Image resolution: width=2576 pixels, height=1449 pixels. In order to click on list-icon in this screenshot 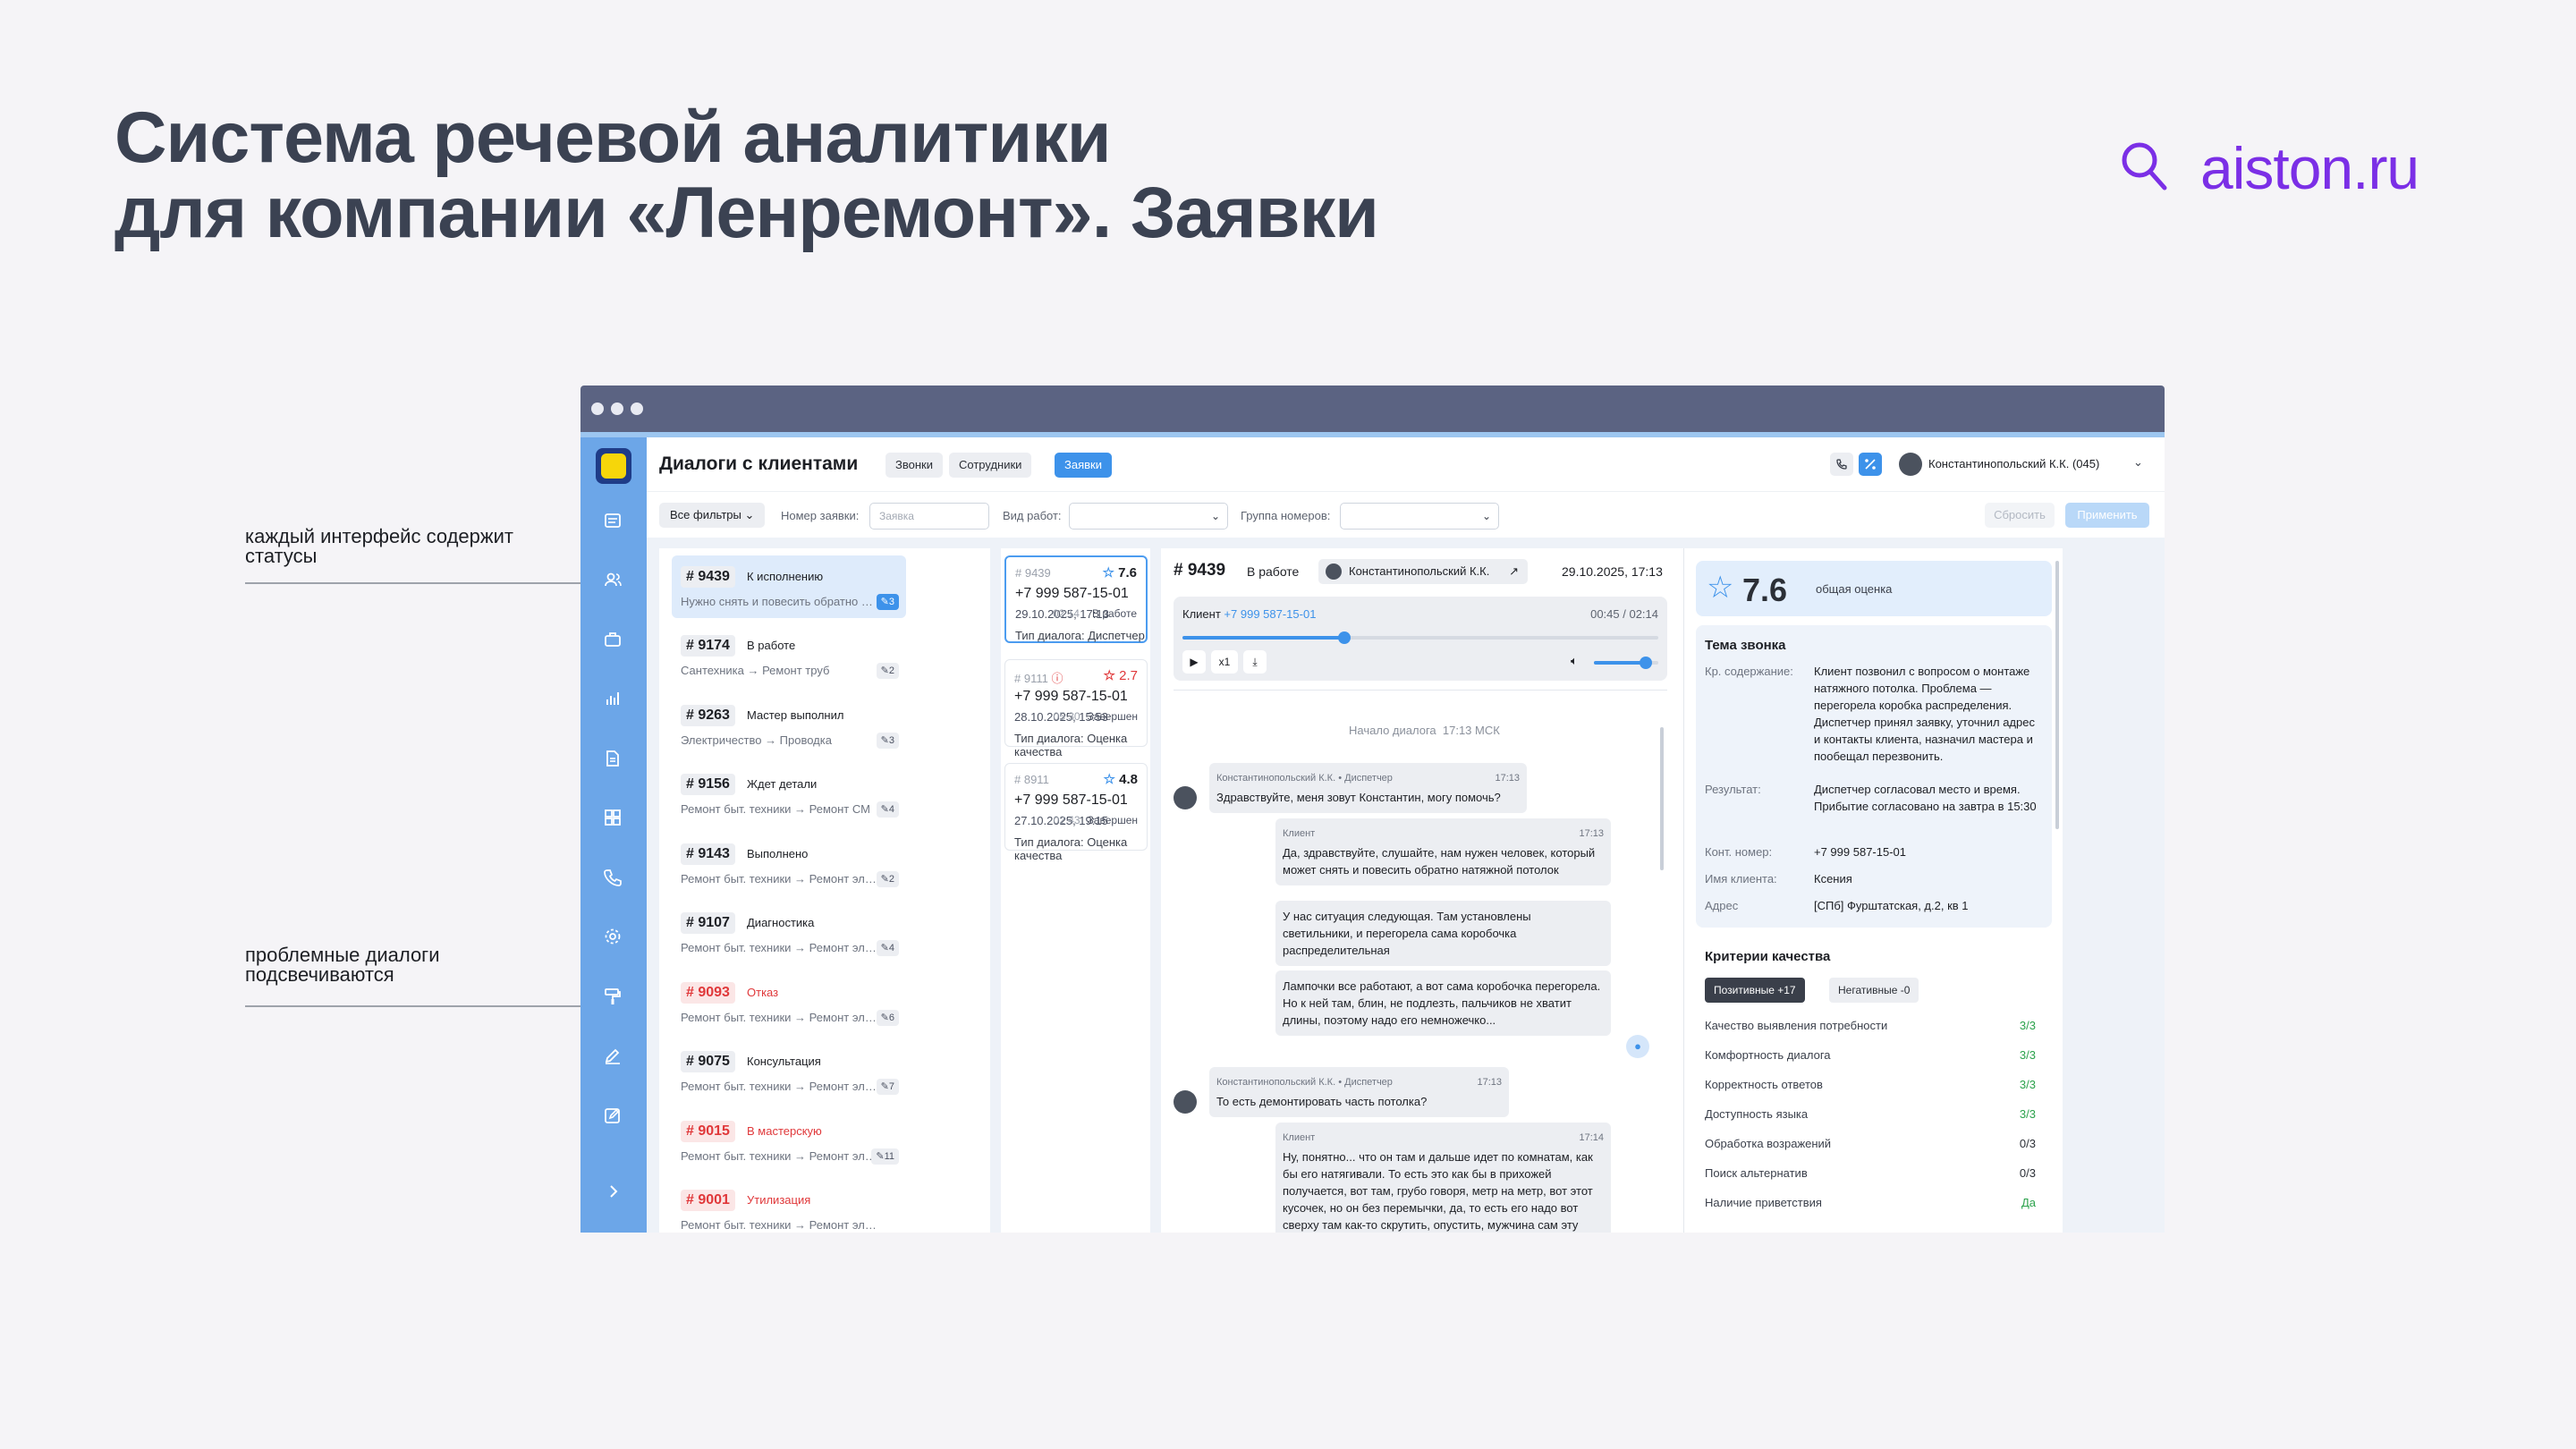, I will do `click(612, 520)`.